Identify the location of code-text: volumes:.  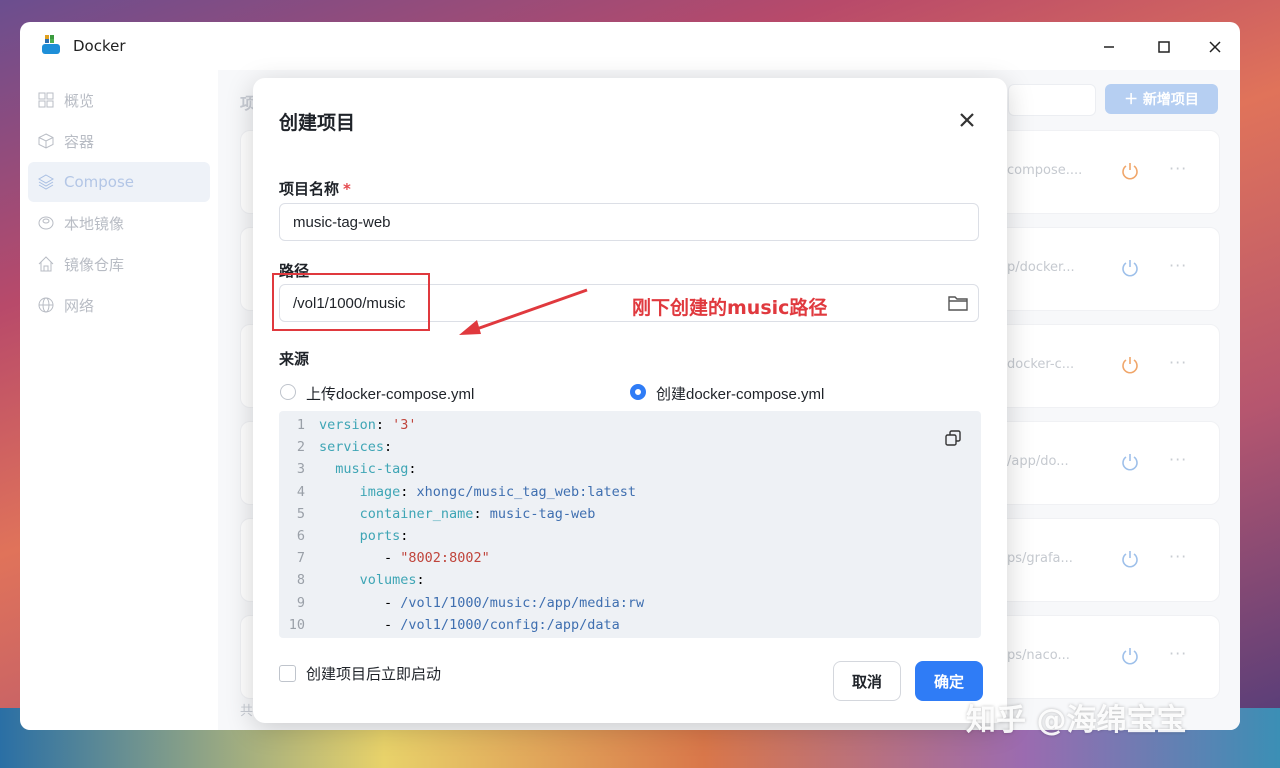
(392, 580).